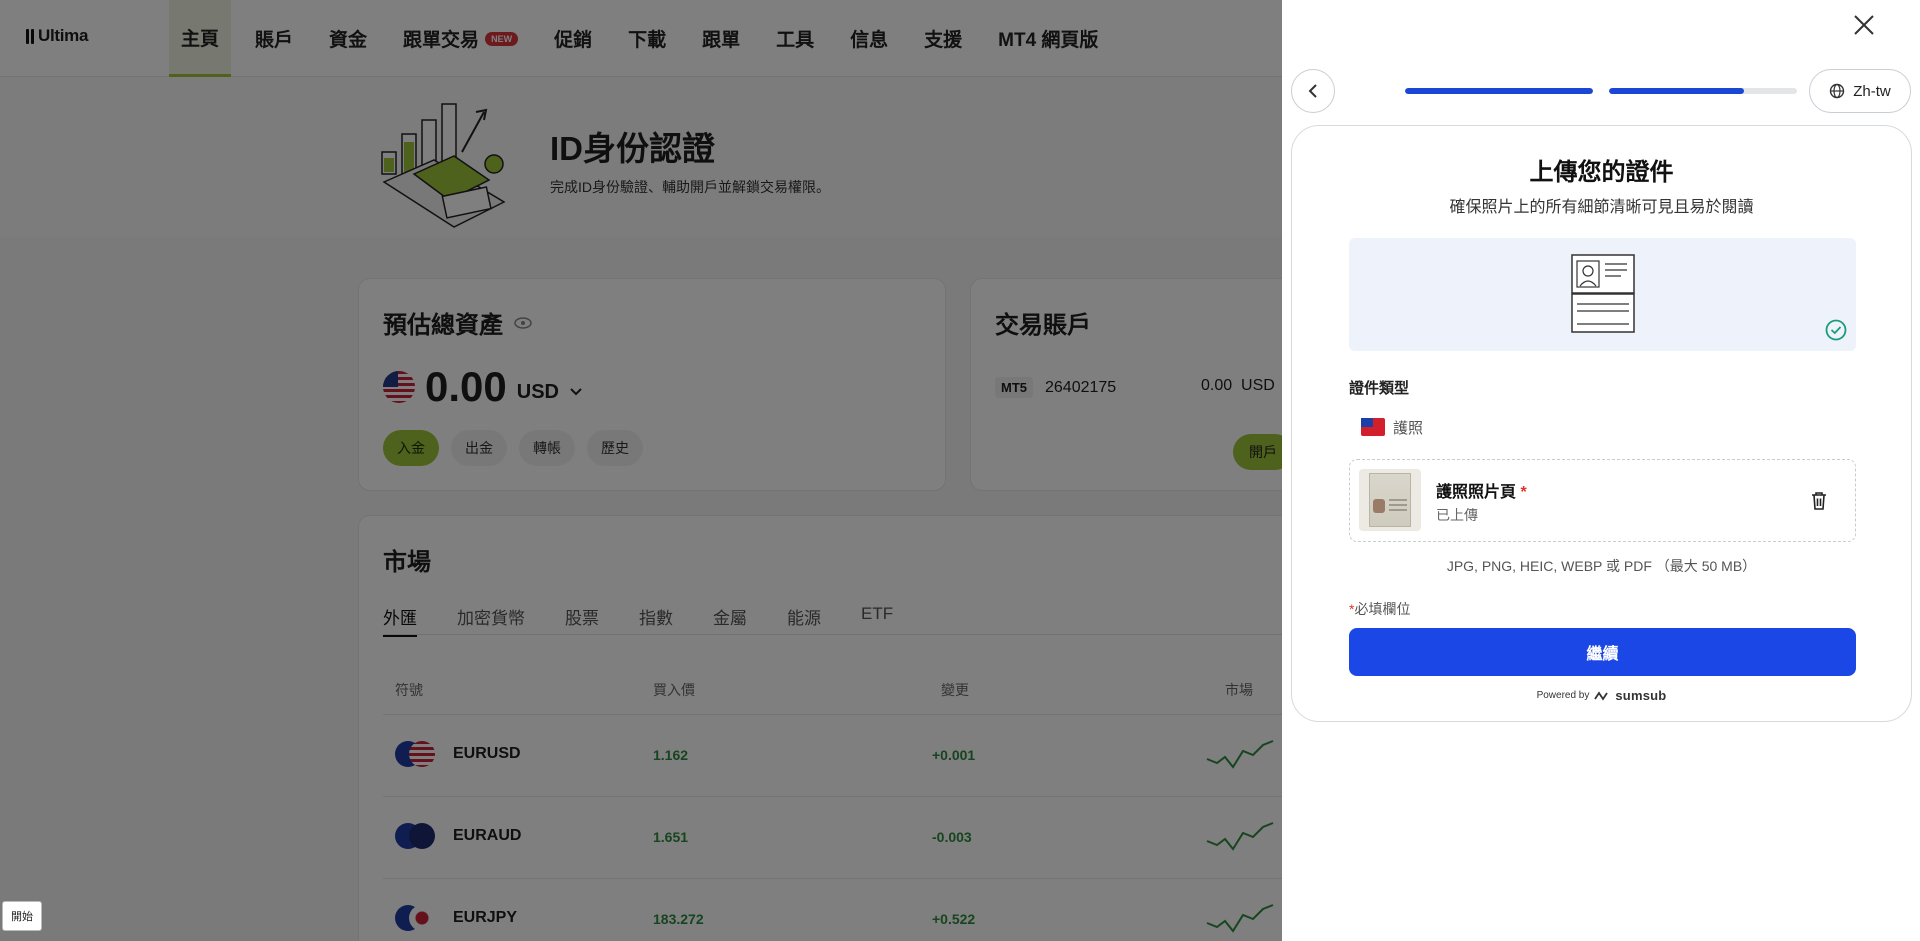  I want to click on taiwan-flag-icon, so click(1373, 427).